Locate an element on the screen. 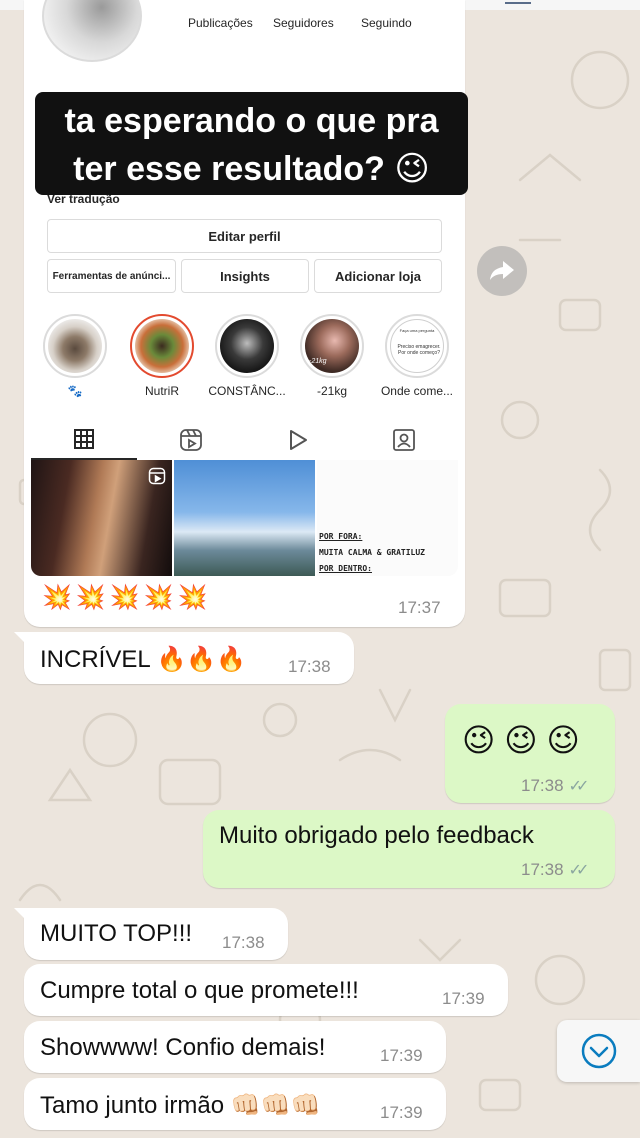 The image size is (640, 1138). followers-stat-label: Seguidores is located at coordinates (303, 23).